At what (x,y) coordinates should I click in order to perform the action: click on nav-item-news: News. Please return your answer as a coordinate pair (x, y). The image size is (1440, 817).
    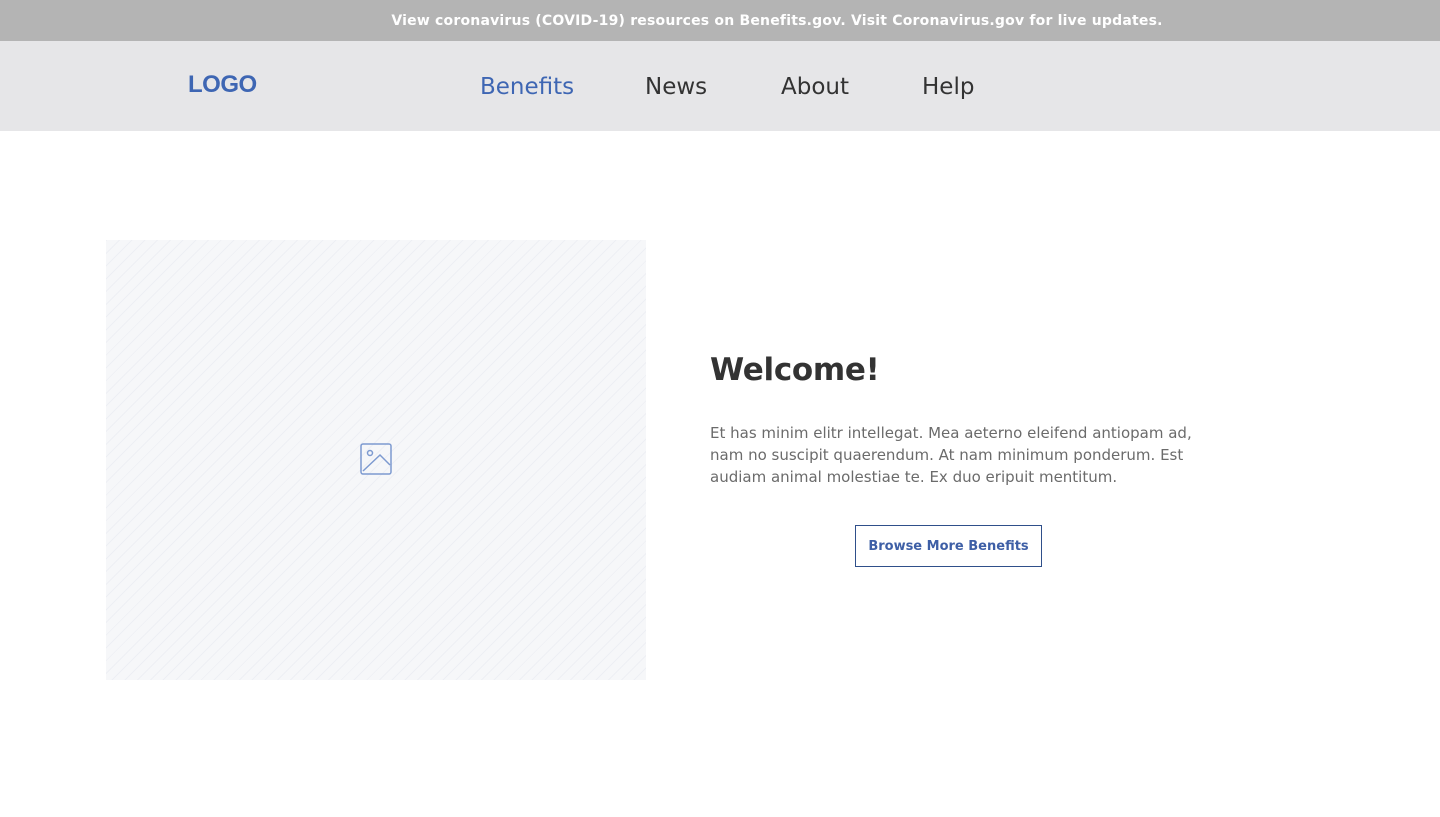
    Looking at the image, I should click on (676, 87).